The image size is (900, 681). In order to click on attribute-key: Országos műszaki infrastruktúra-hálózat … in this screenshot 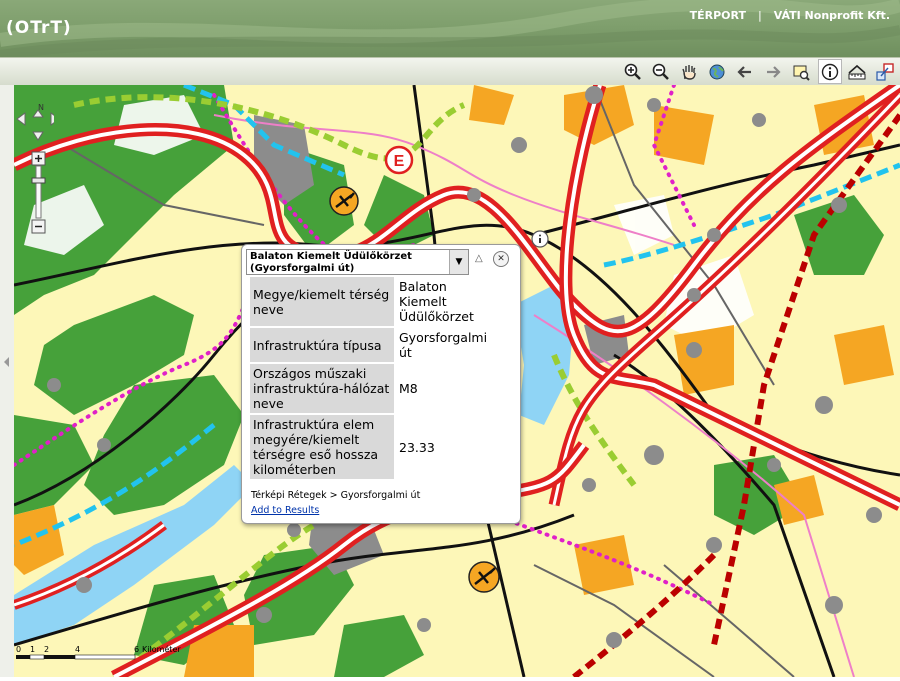, I will do `click(322, 388)`.